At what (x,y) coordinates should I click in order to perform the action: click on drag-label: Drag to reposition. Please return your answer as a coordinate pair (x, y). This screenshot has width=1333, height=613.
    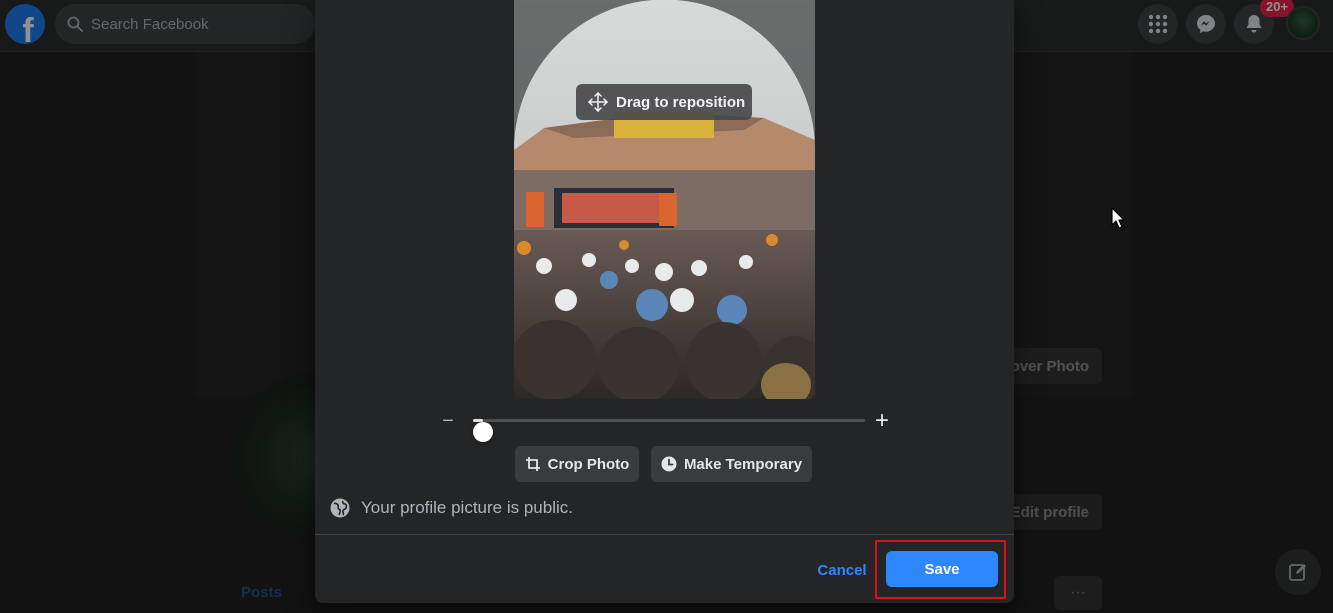
    Looking at the image, I should click on (681, 102).